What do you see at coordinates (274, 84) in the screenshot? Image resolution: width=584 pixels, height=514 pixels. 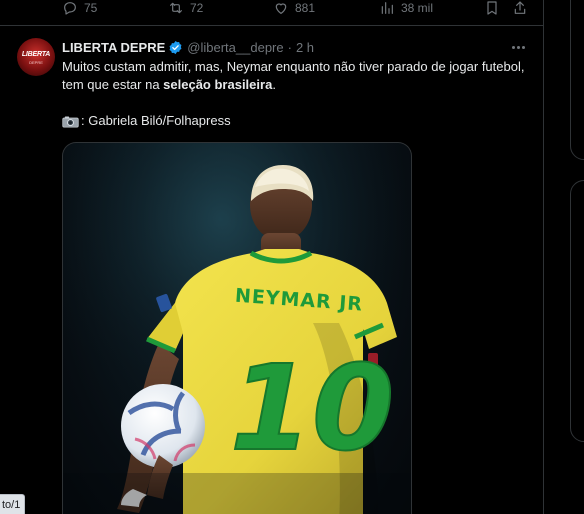 I see `tweet-text-end: .` at bounding box center [274, 84].